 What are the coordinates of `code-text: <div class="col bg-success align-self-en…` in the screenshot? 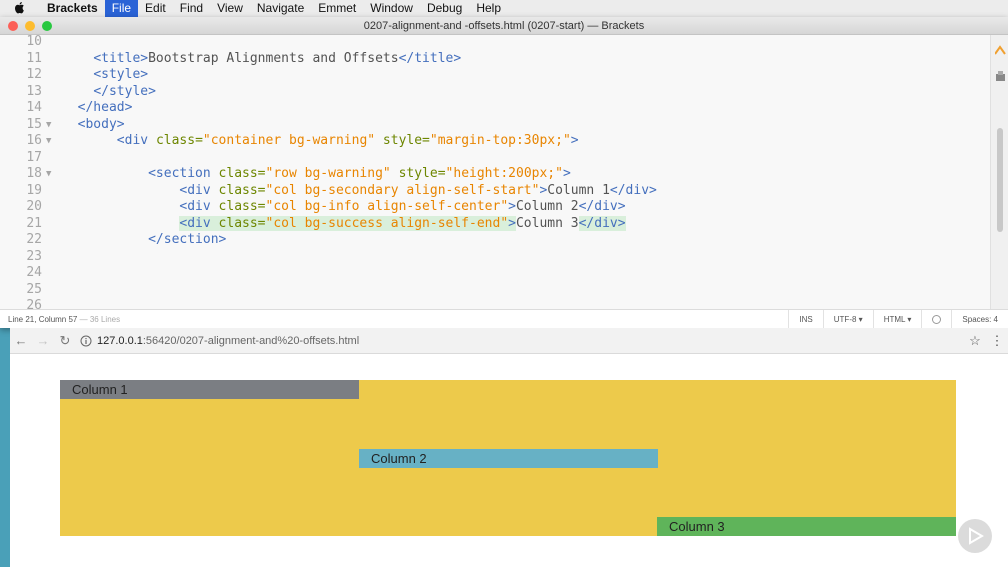 It's located at (402, 223).